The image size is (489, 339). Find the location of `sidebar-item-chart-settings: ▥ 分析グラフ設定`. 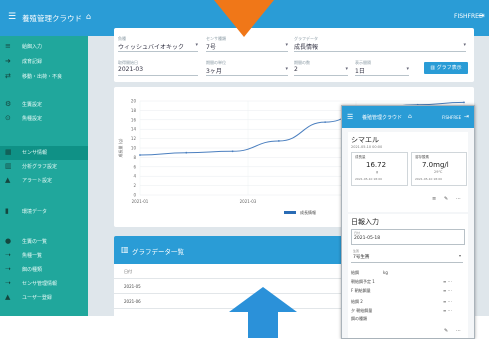

sidebar-item-chart-settings: ▥ 分析グラフ設定 is located at coordinates (44, 167).